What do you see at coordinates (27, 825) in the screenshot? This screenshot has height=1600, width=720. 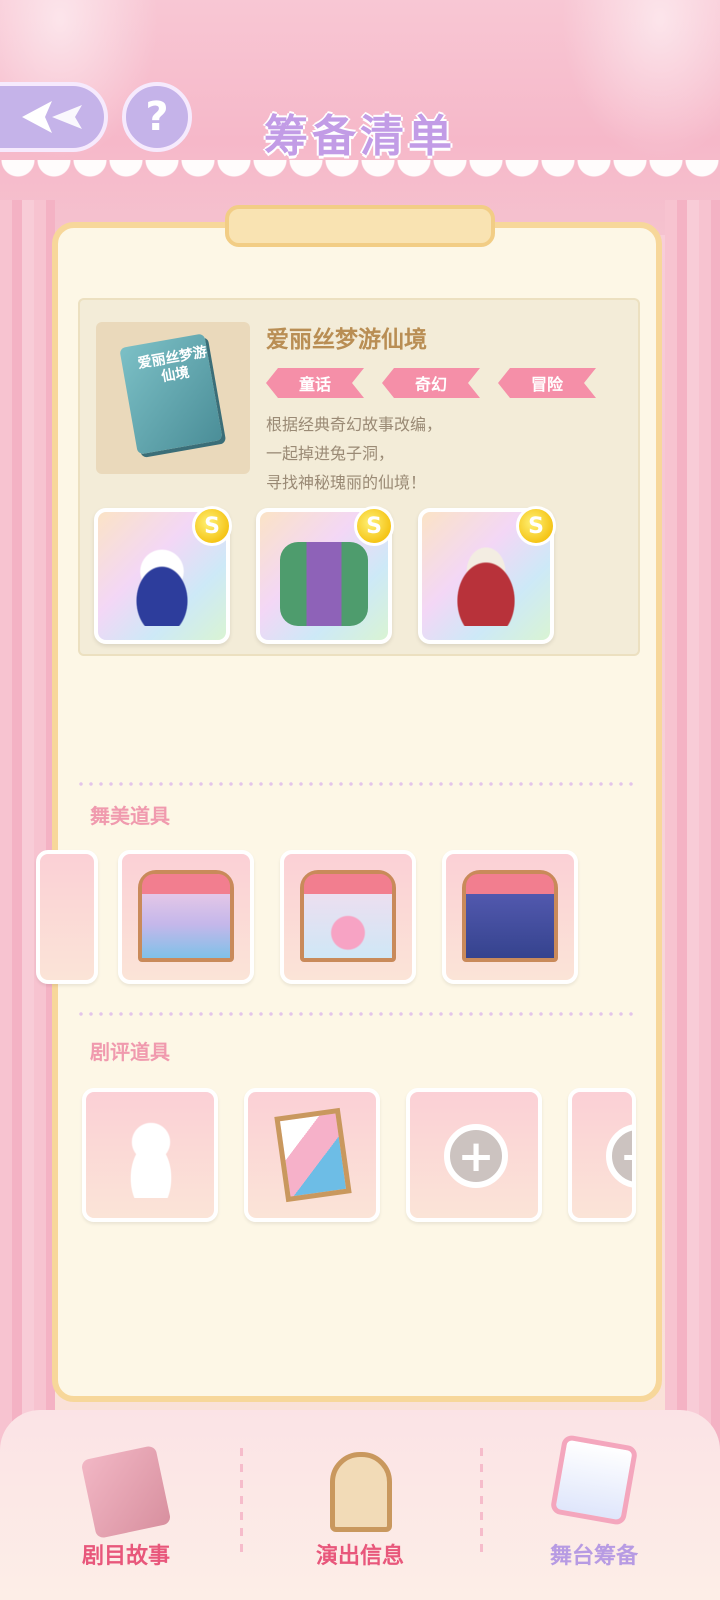 I see `left-curtain` at bounding box center [27, 825].